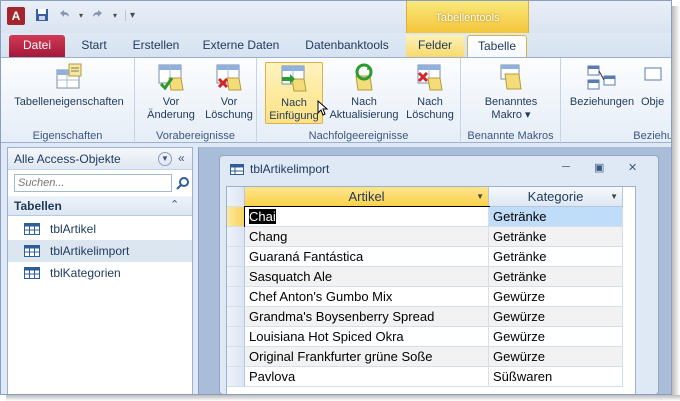  I want to click on close-icon: ✕, so click(632, 167).